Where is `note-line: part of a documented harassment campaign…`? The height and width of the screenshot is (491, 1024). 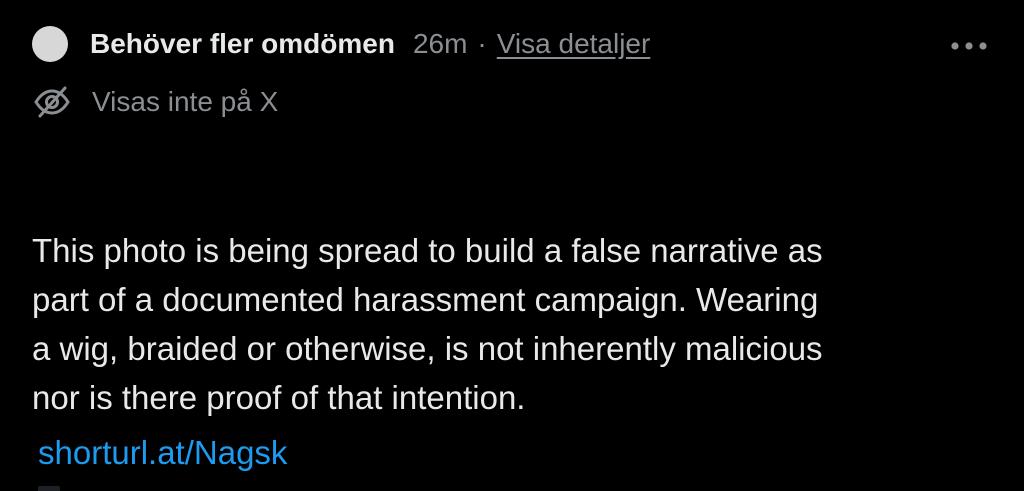 note-line: part of a documented harassment campaign… is located at coordinates (425, 299).